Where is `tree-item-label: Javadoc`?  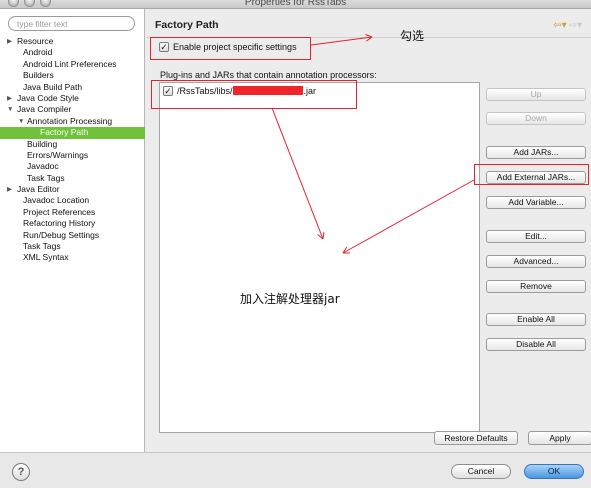
tree-item-label: Javadoc is located at coordinates (43, 166).